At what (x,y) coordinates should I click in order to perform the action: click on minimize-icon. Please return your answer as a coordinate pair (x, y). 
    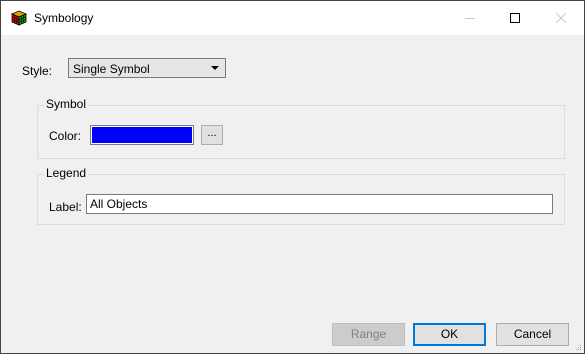
    Looking at the image, I should click on (469, 18).